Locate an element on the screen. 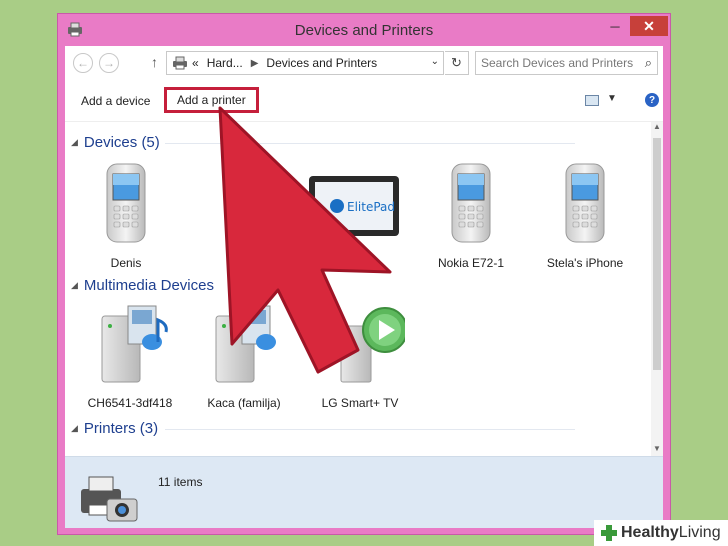  title-bar: Devices and Printers ─ □ ✕ is located at coordinates (364, 29).